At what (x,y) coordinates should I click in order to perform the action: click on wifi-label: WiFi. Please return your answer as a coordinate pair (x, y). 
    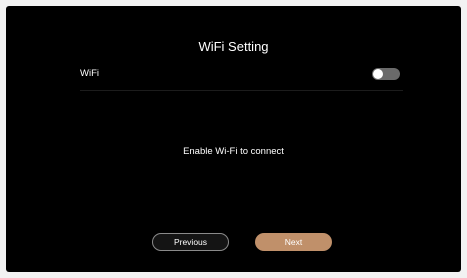
    Looking at the image, I should click on (89, 73).